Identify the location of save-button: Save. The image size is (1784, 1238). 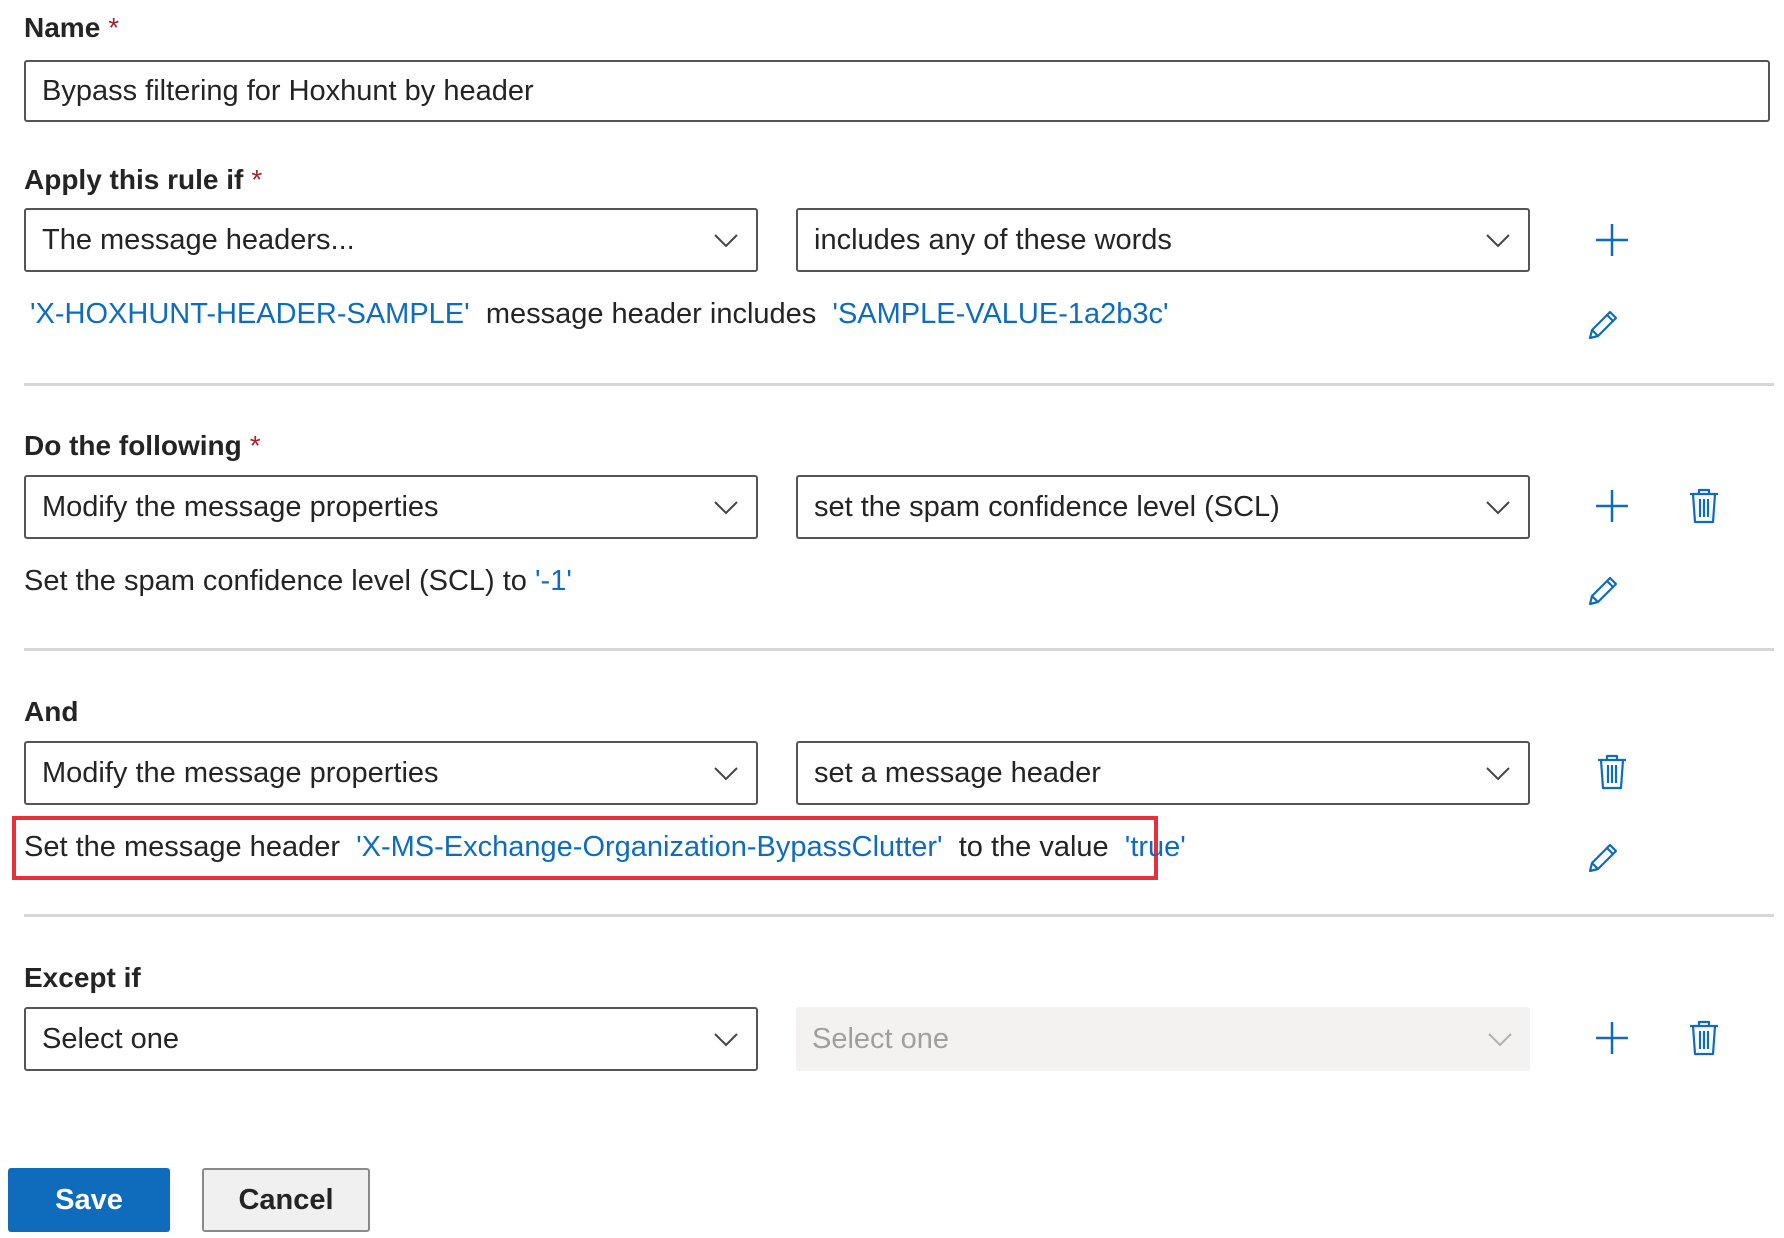
(89, 1200).